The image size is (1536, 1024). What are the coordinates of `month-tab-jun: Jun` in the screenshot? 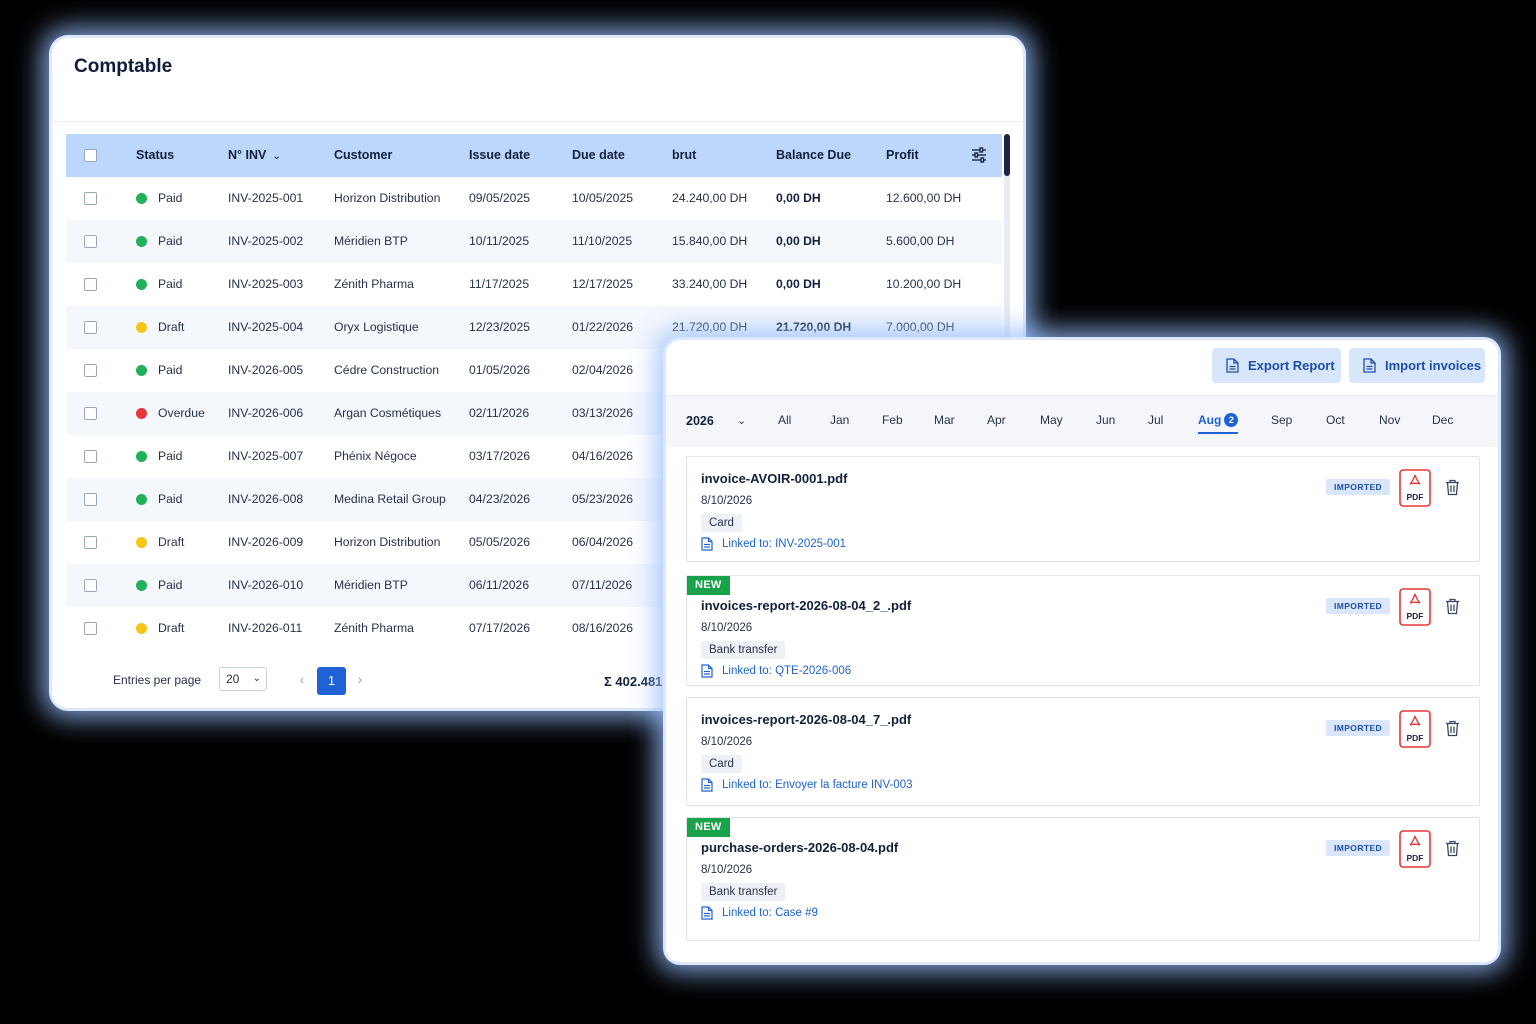 It's located at (1105, 422).